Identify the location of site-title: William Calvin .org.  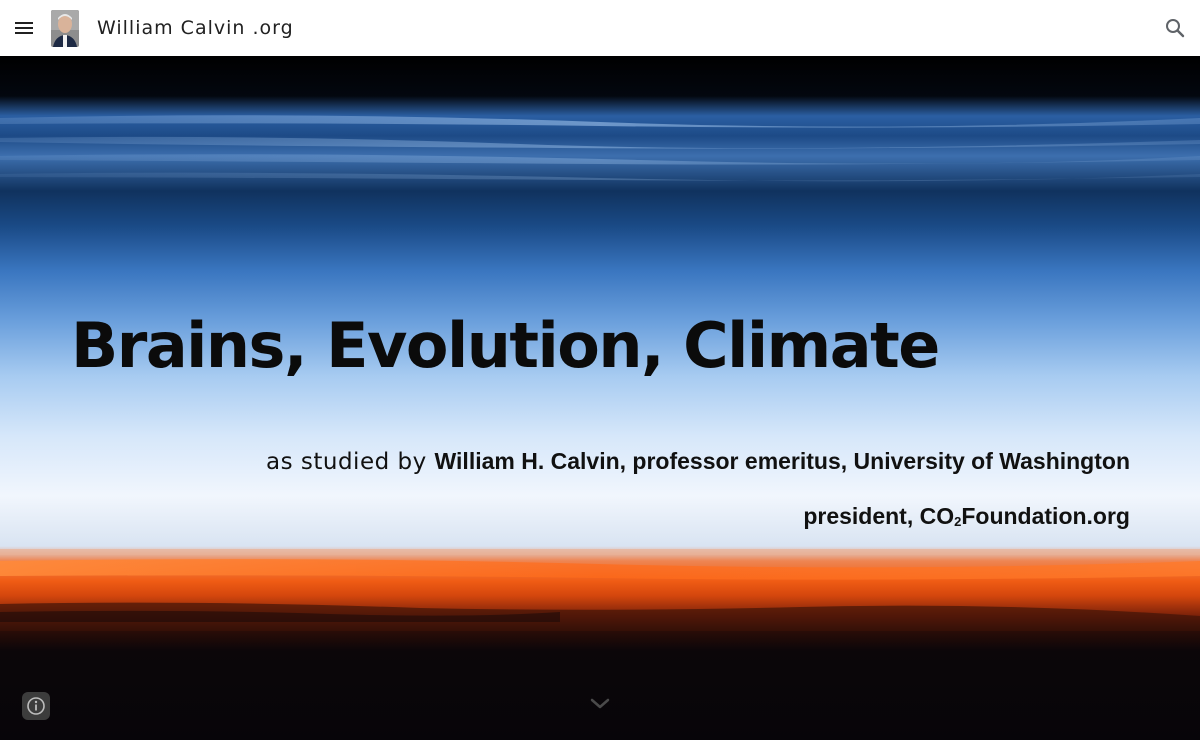
(195, 28).